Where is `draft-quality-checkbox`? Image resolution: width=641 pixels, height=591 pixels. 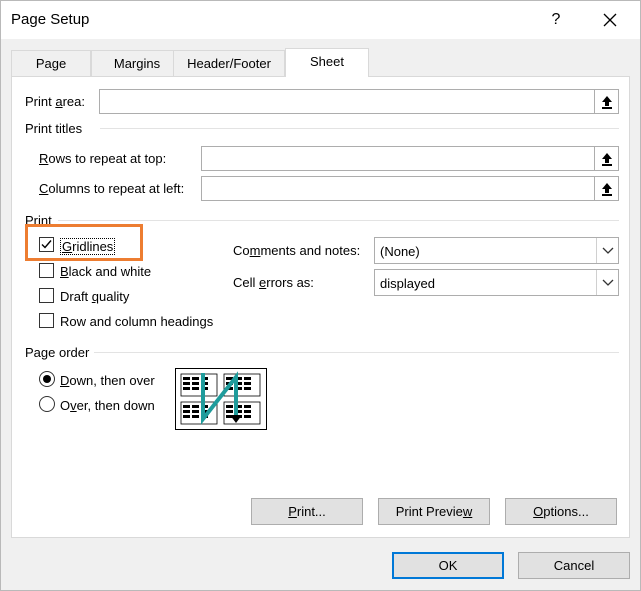
draft-quality-checkbox is located at coordinates (46, 295).